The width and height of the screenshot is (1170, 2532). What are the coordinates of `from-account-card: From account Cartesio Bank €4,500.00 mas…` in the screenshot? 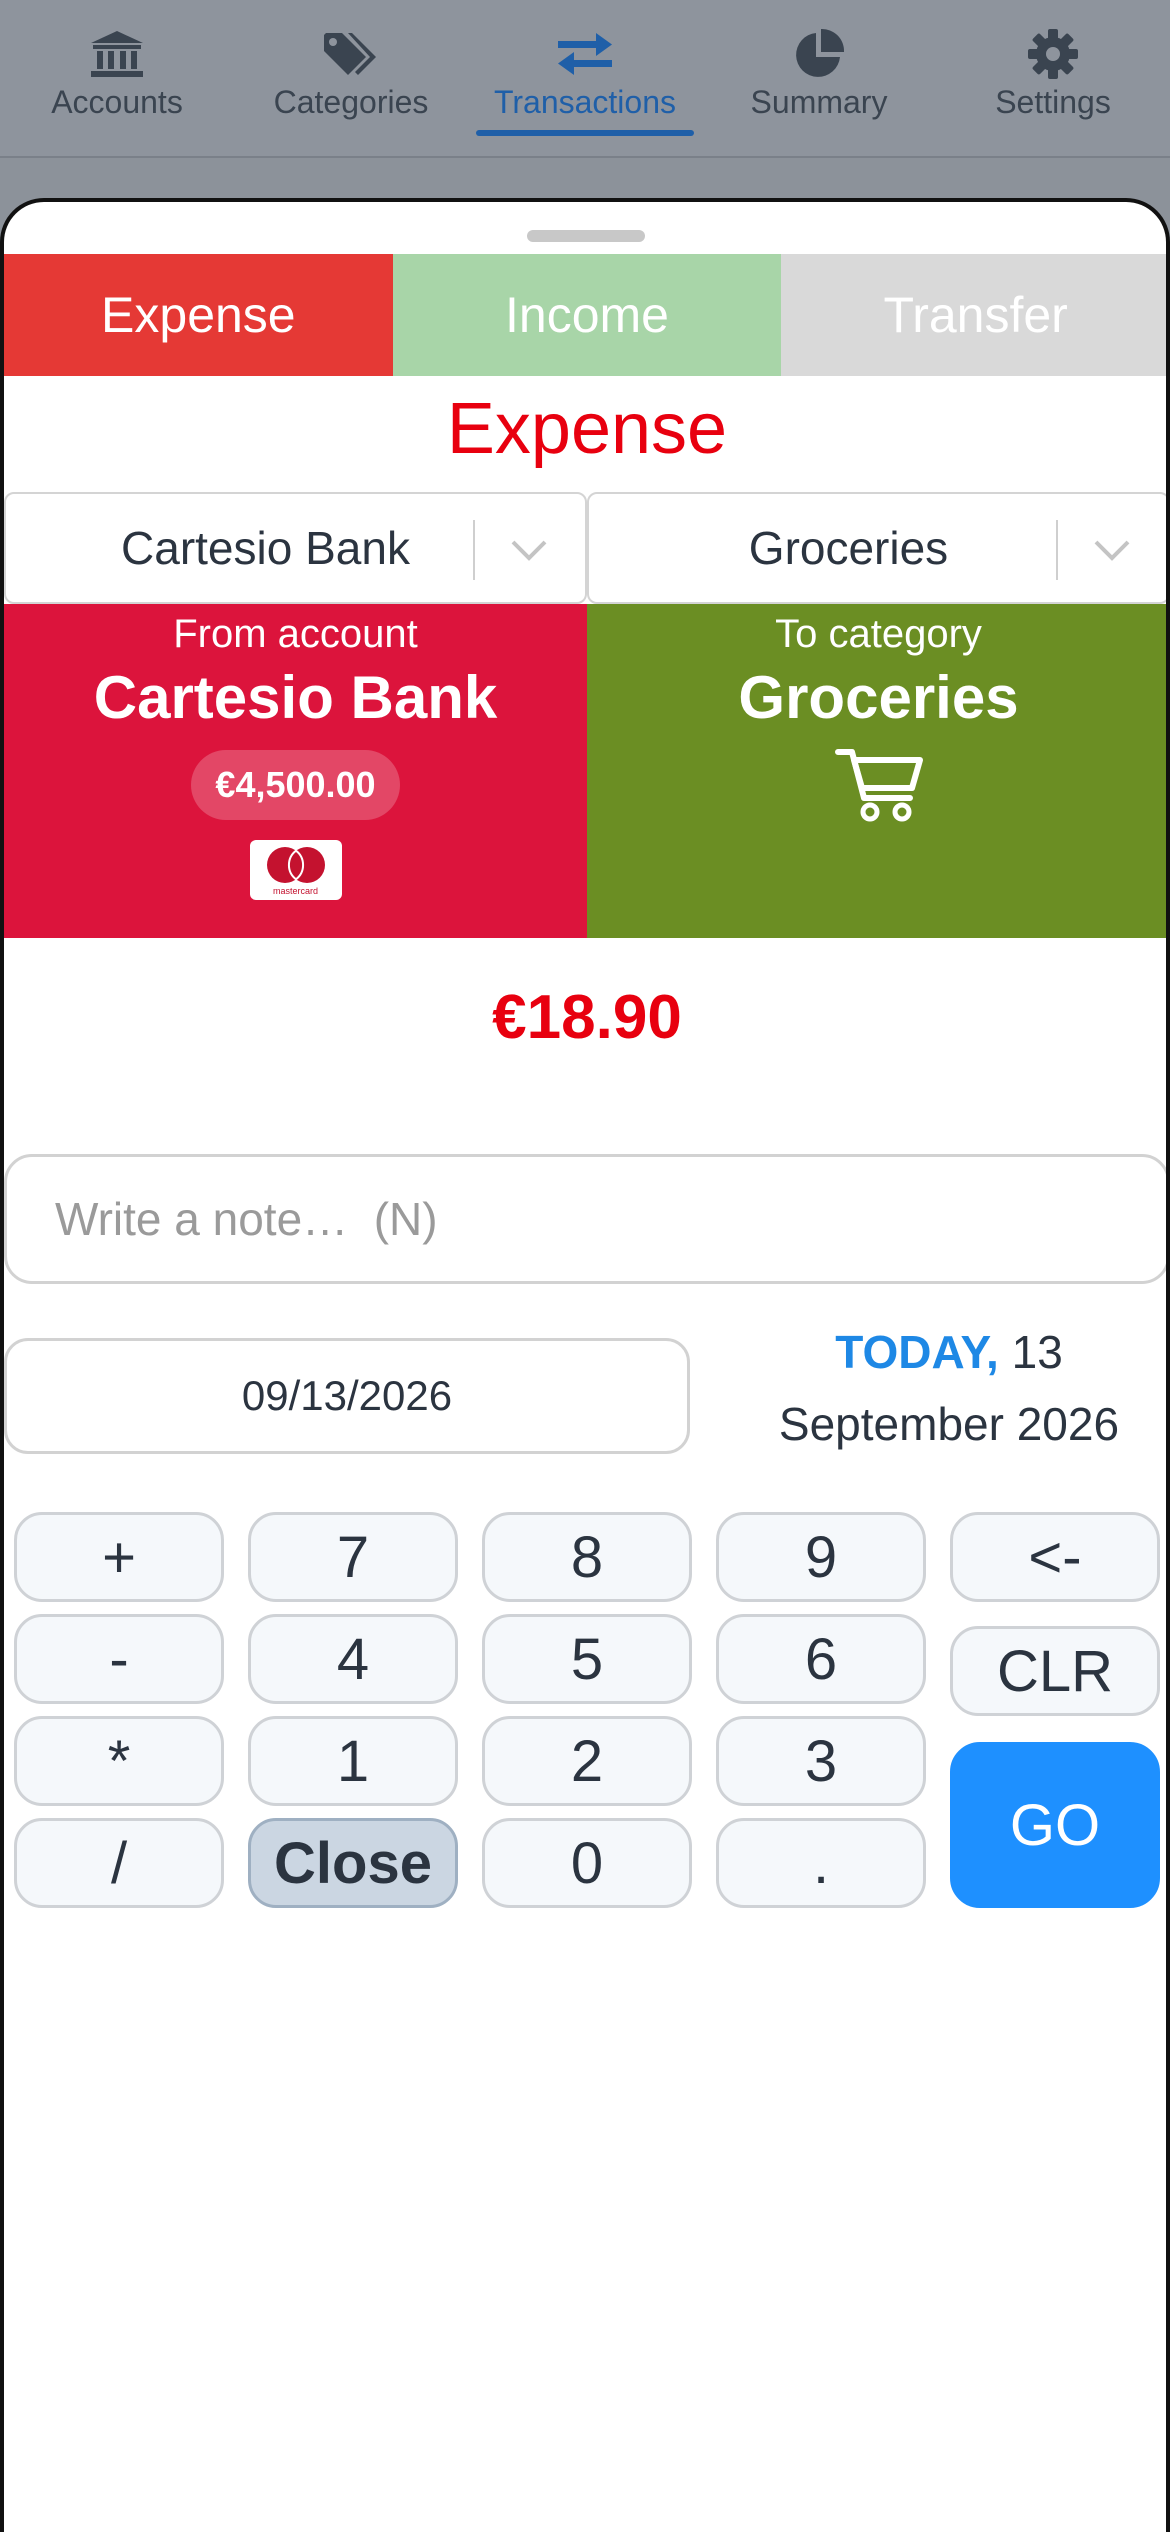 It's located at (295, 771).